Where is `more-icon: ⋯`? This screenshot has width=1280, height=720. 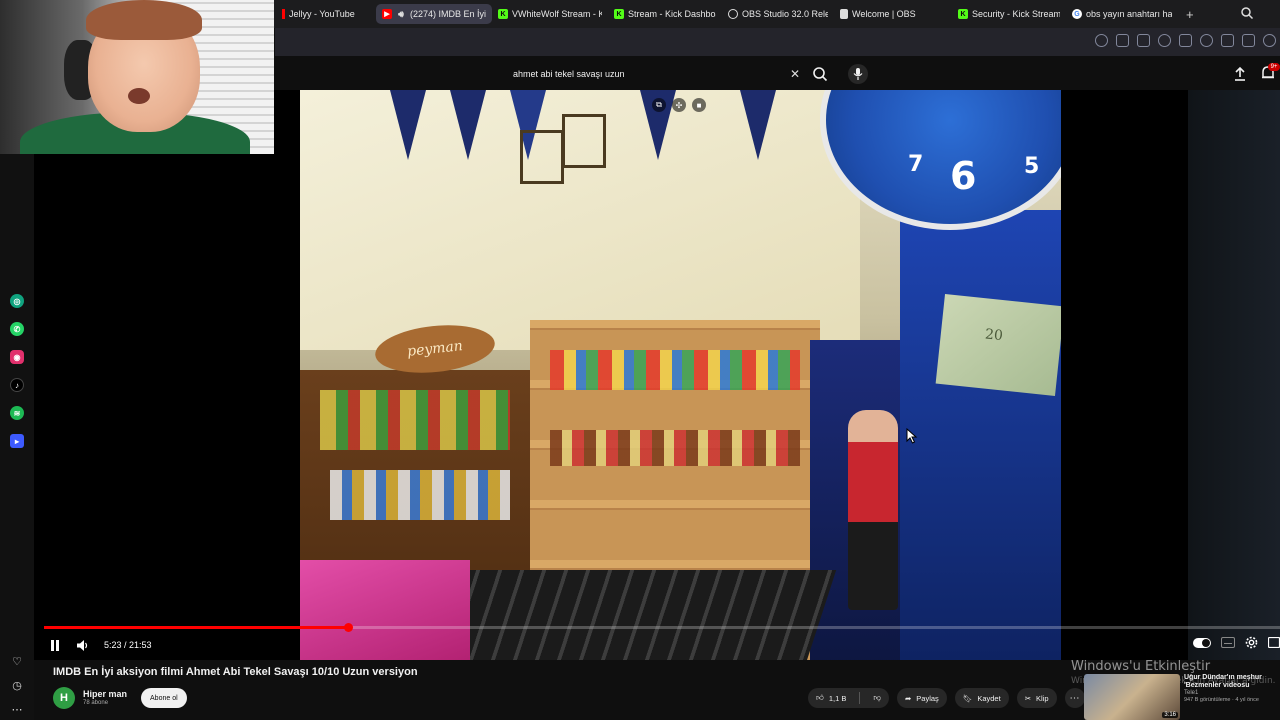
more-icon: ⋯ is located at coordinates (17, 709).